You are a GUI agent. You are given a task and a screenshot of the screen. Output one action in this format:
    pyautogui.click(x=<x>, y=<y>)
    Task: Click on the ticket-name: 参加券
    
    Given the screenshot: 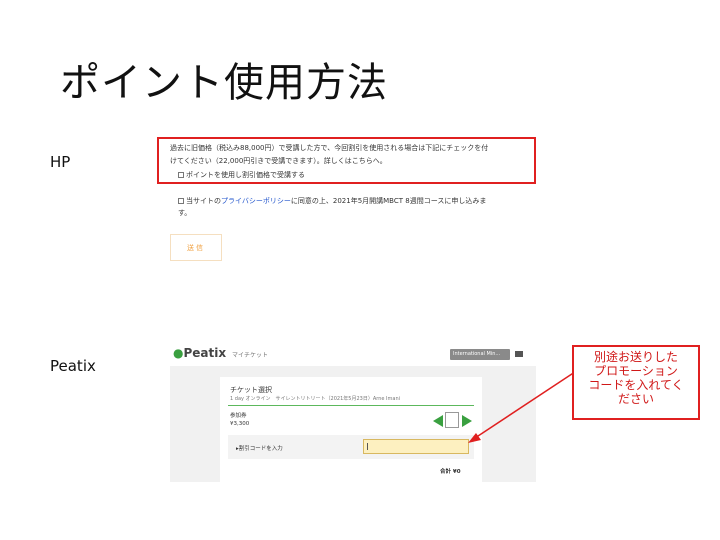 What is the action you would take?
    pyautogui.click(x=238, y=416)
    